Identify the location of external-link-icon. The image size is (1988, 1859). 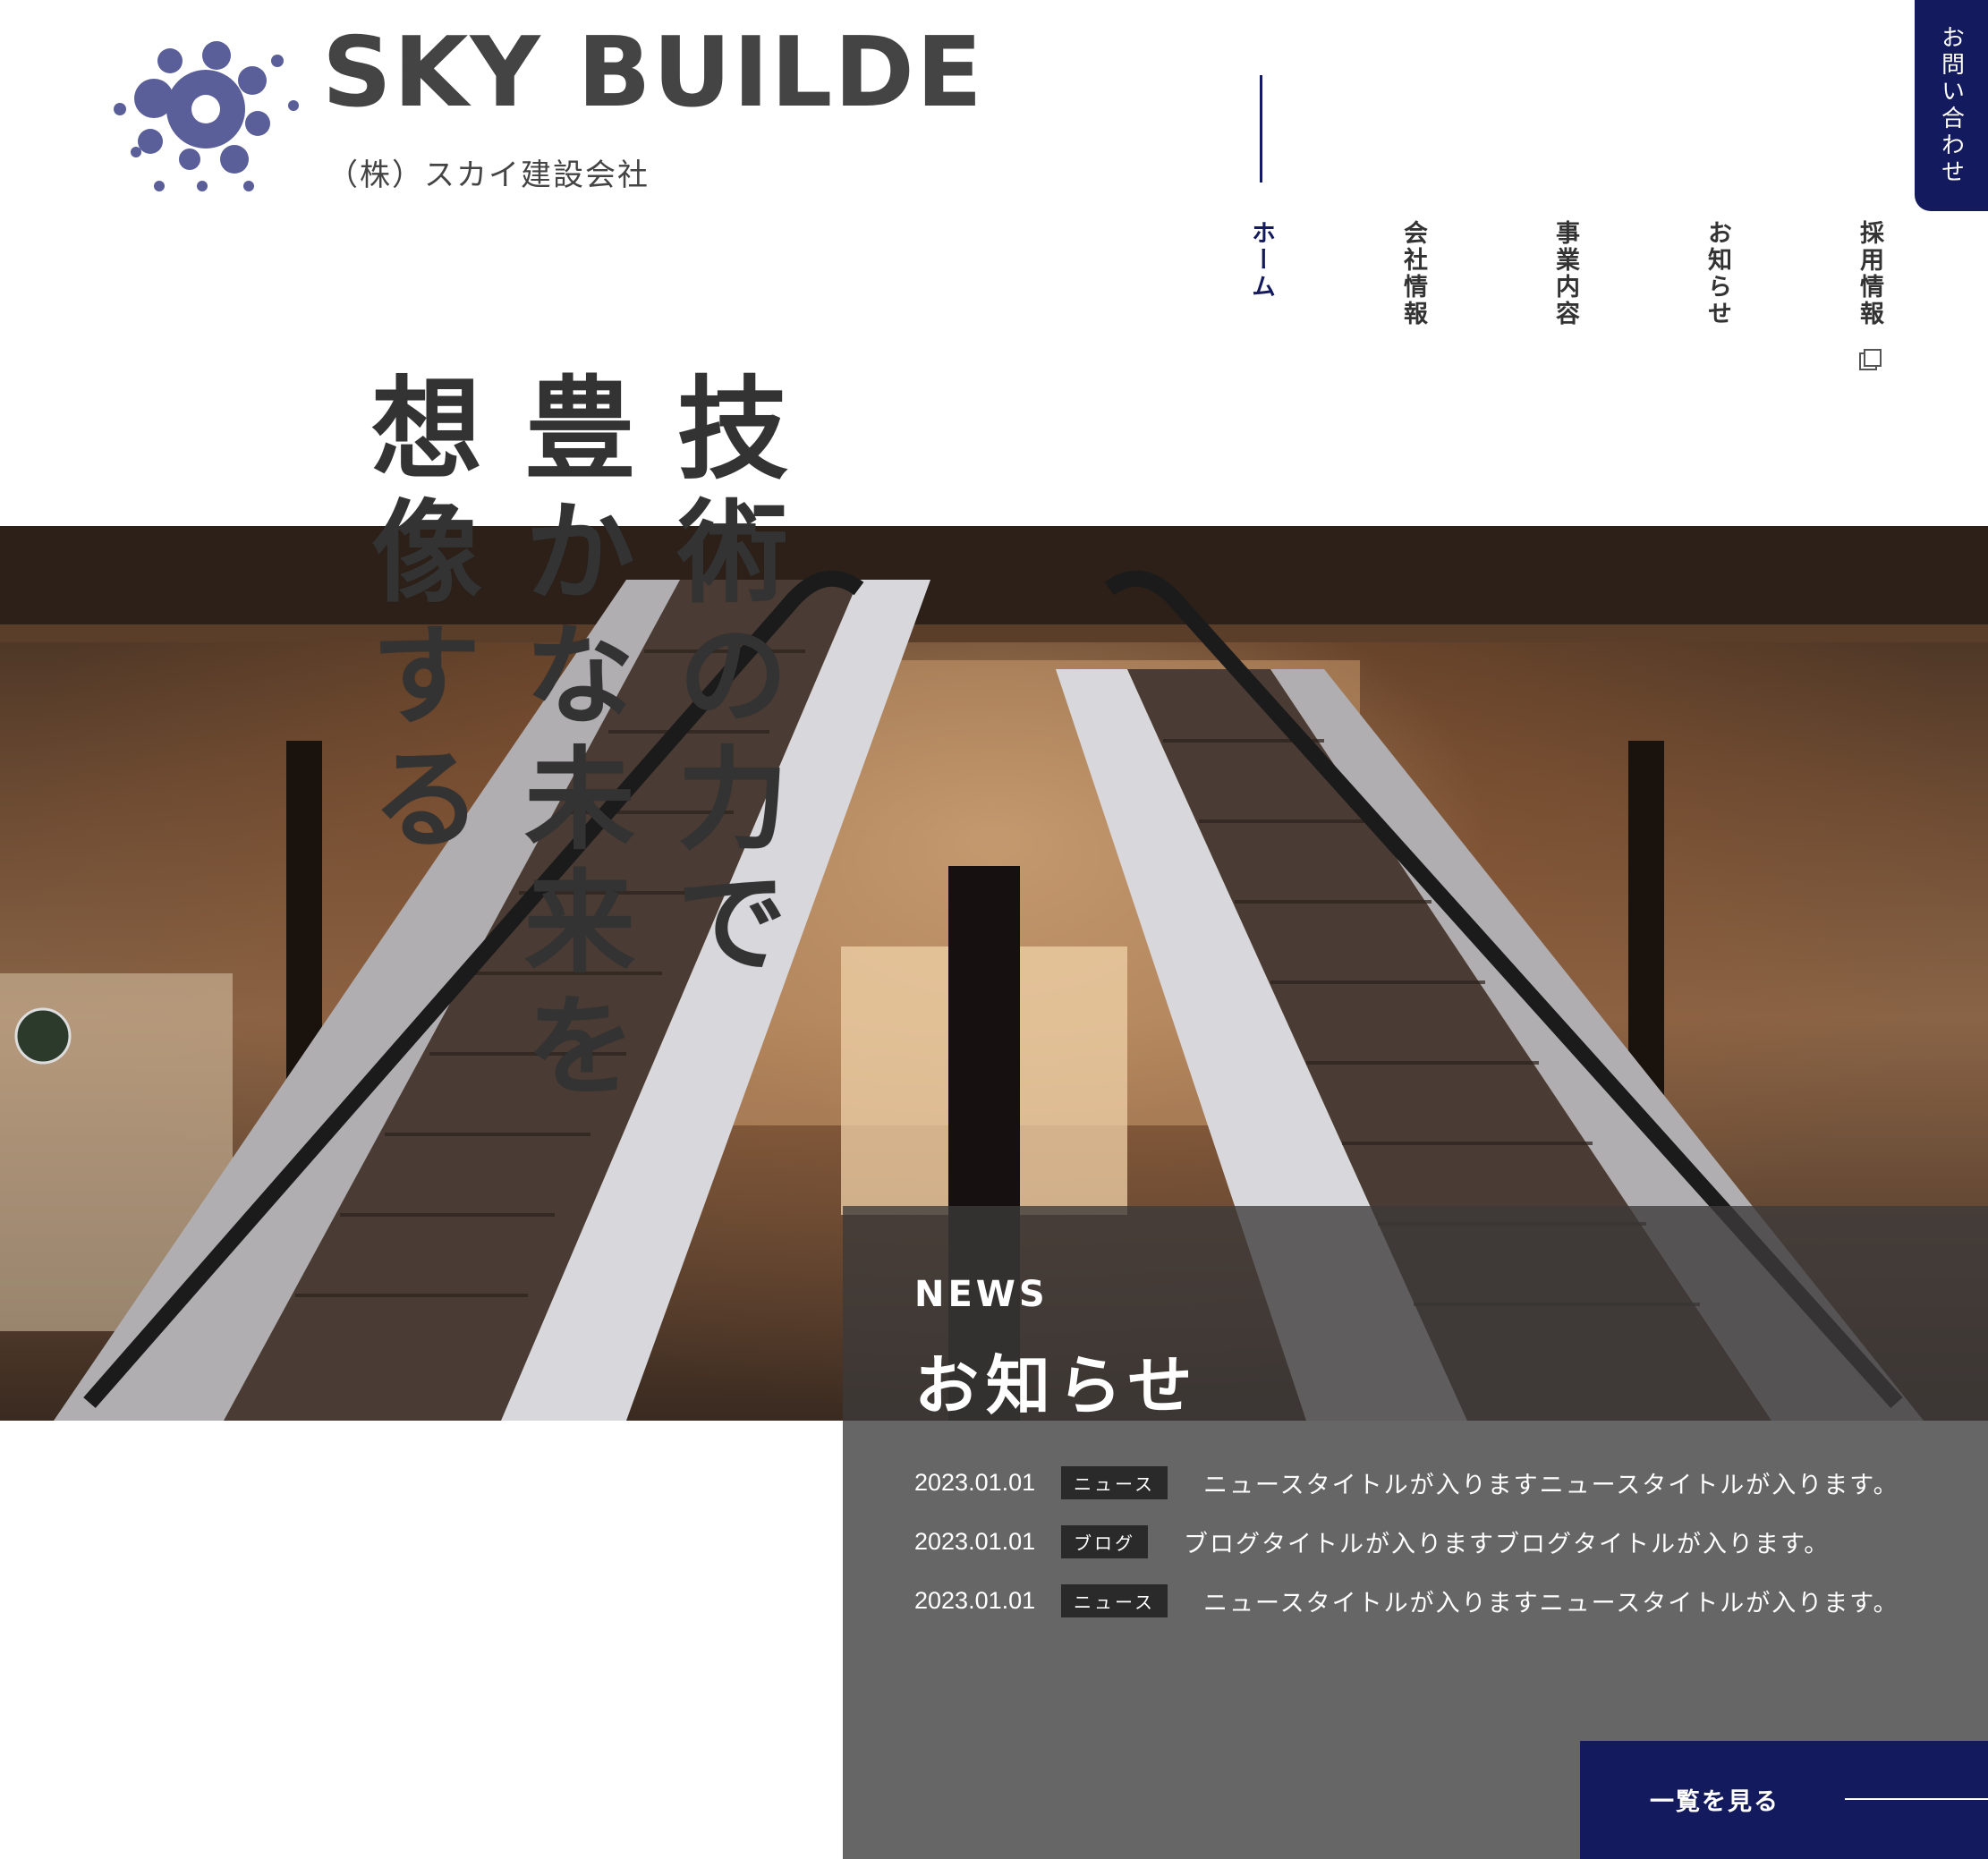
(1870, 360).